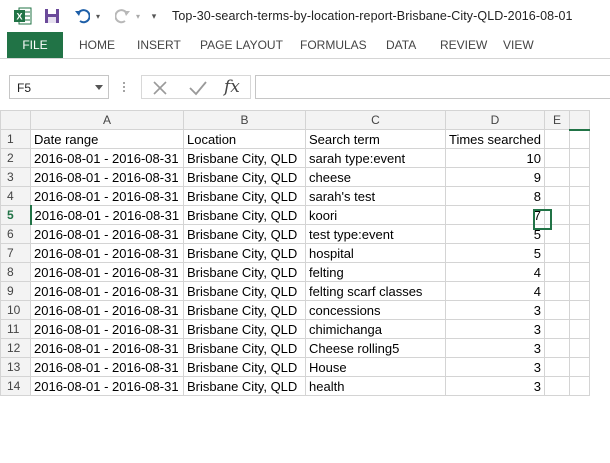  I want to click on formula-input, so click(432, 87).